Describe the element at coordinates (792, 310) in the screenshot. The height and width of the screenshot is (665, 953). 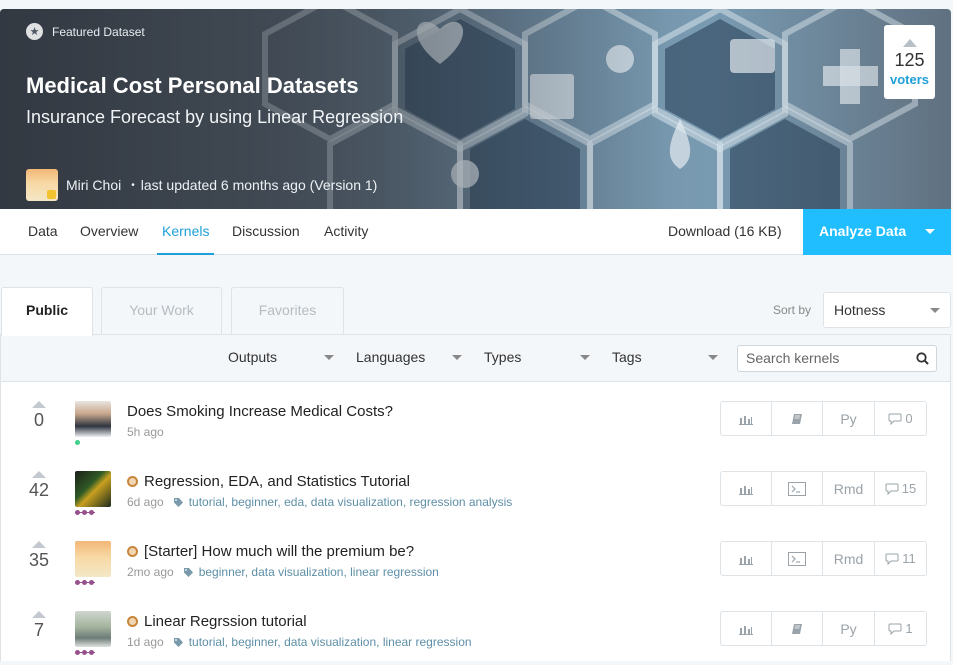
I see `sort-by-label: Sort by` at that location.